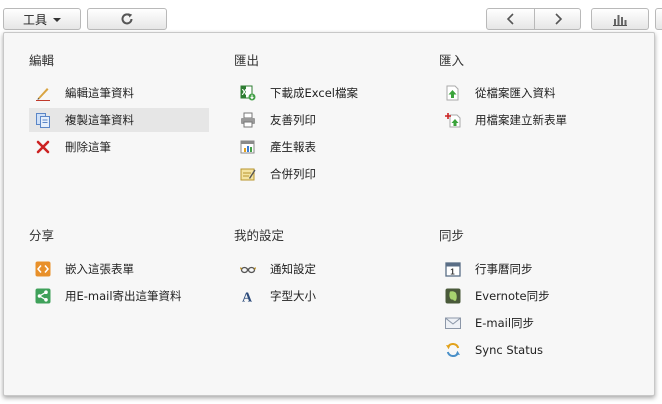  I want to click on menu-item-generate-report: 產生報表, so click(324, 147).